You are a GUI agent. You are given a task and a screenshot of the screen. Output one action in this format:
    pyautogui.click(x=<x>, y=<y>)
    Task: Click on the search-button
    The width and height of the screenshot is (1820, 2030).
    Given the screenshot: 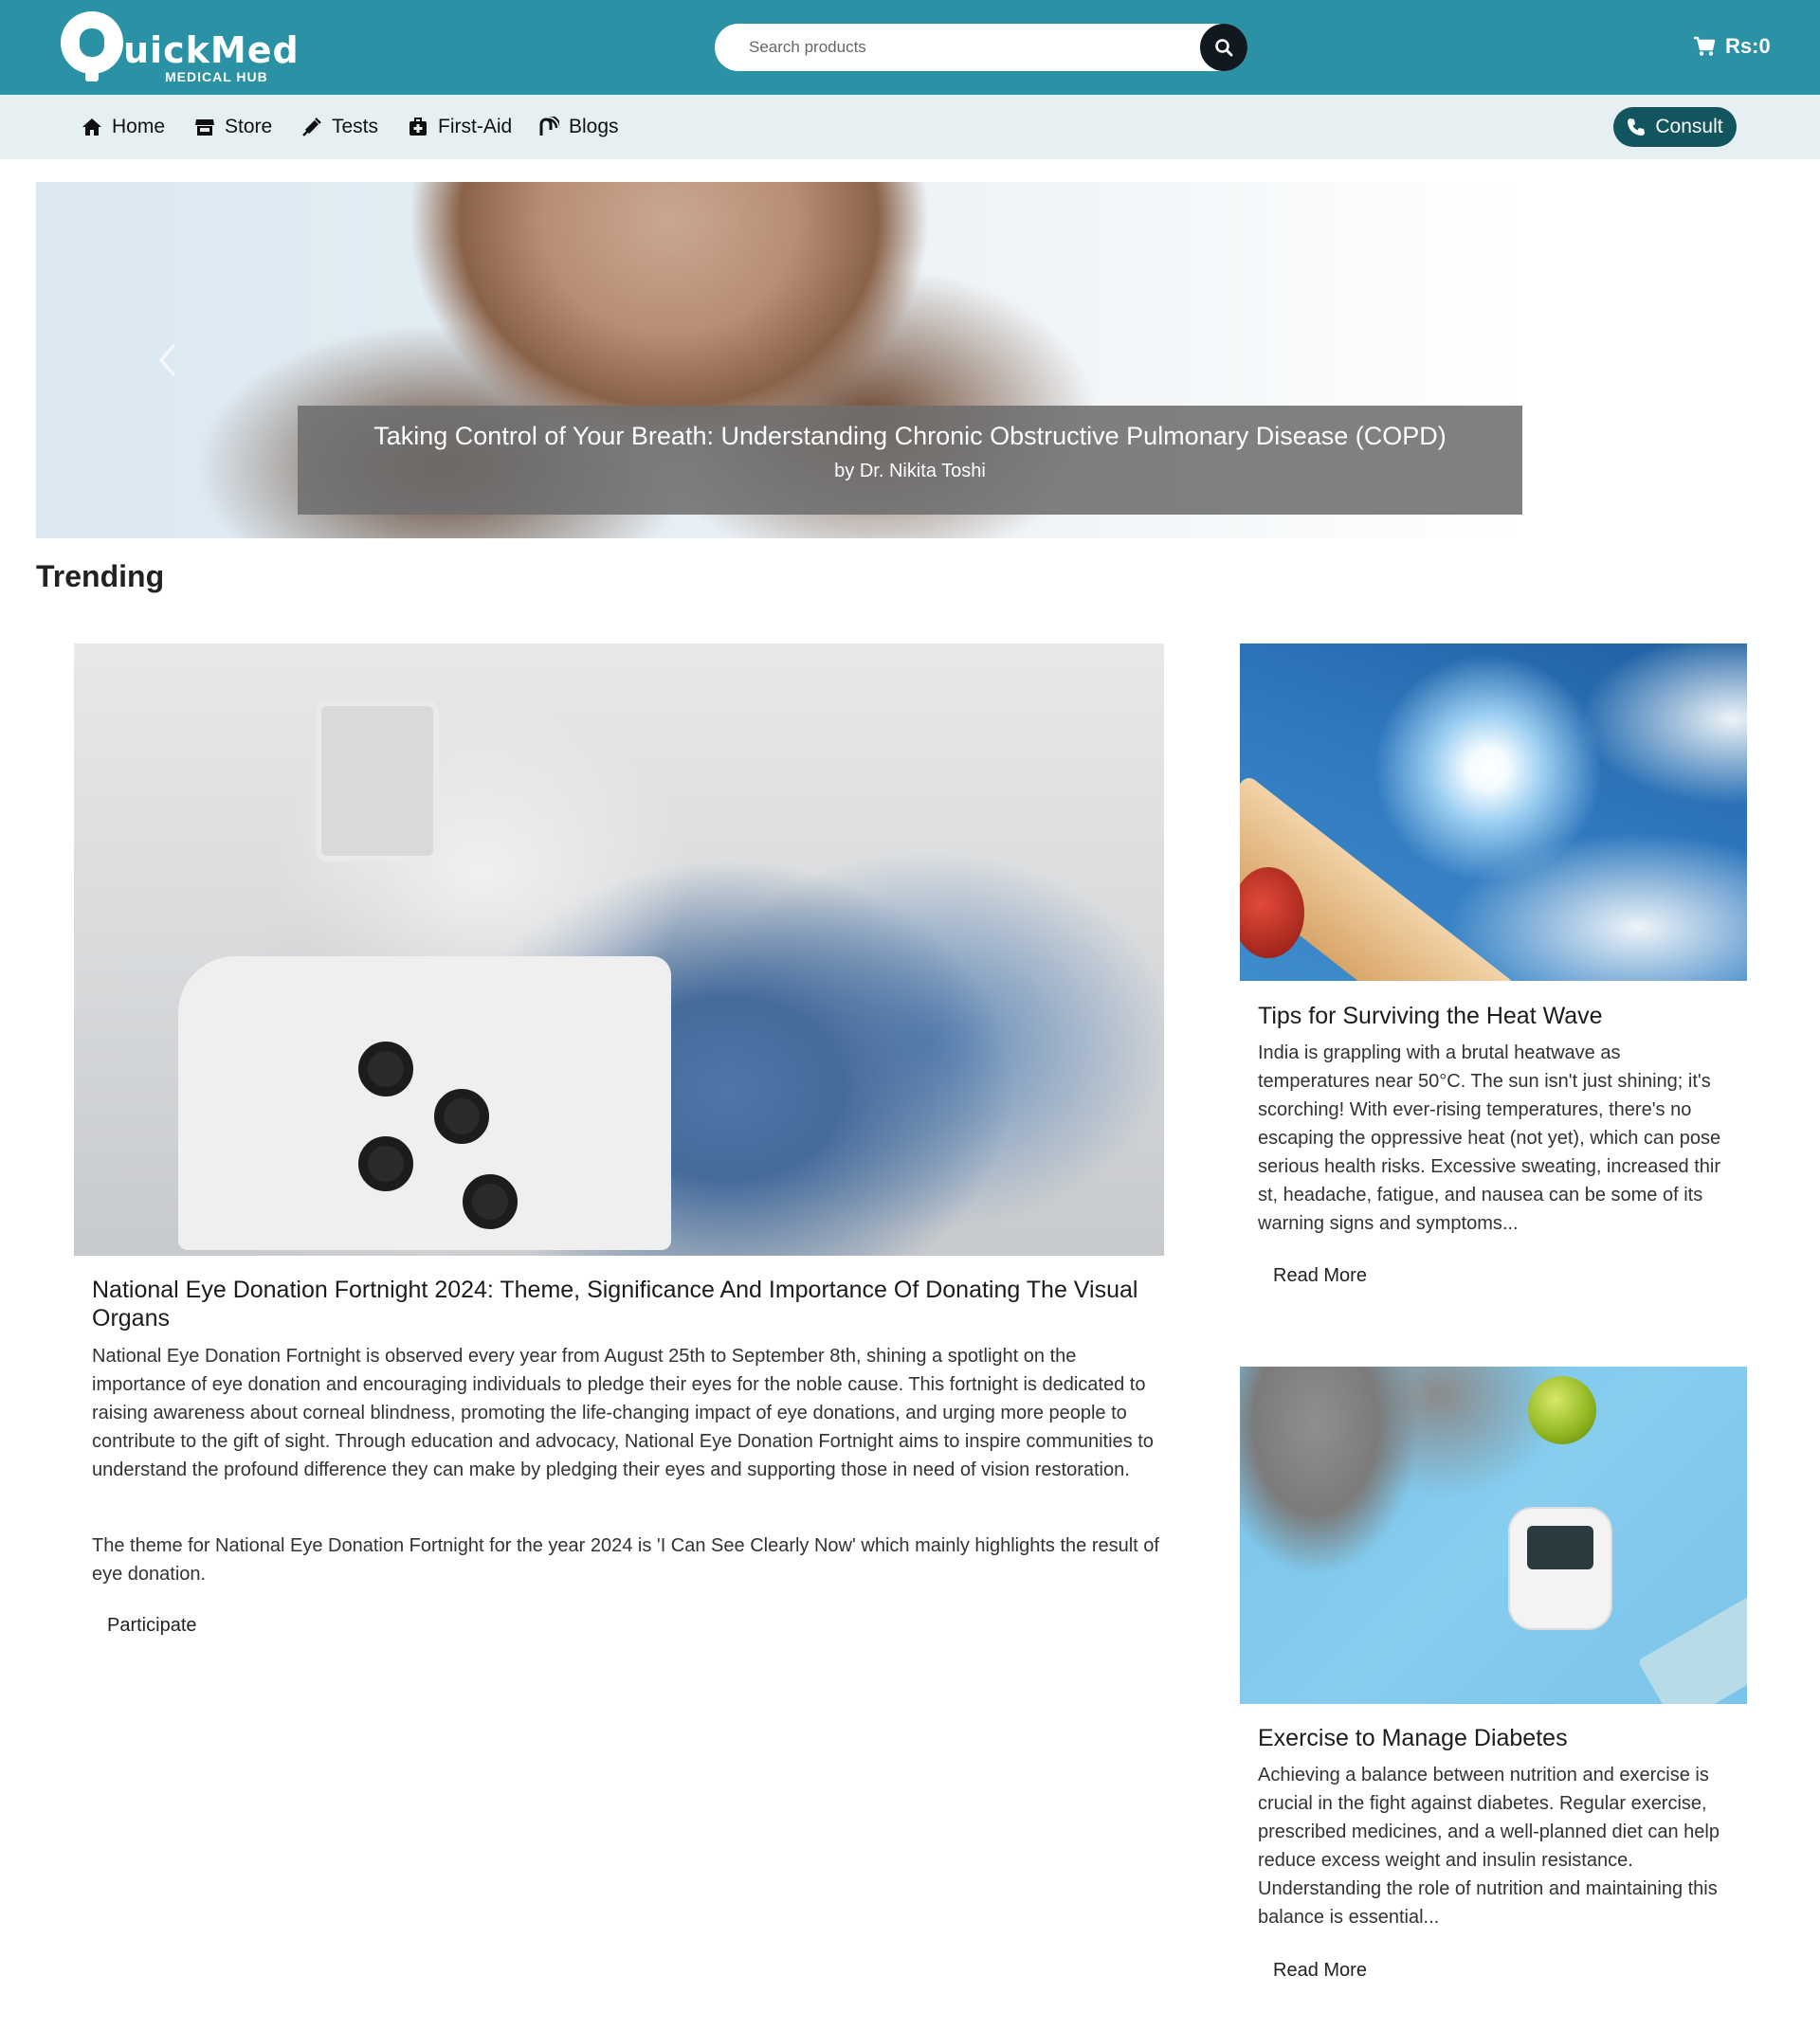 What is the action you would take?
    pyautogui.click(x=1223, y=48)
    